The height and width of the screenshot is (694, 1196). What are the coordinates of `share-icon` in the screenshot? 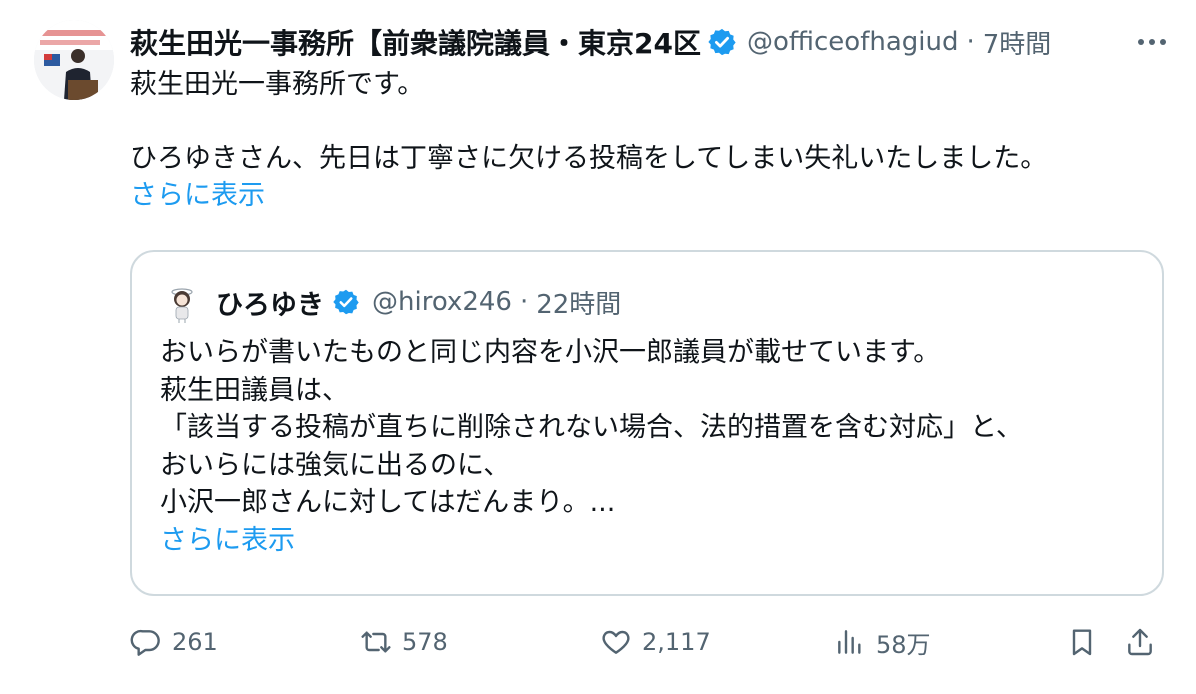 It's located at (1140, 642).